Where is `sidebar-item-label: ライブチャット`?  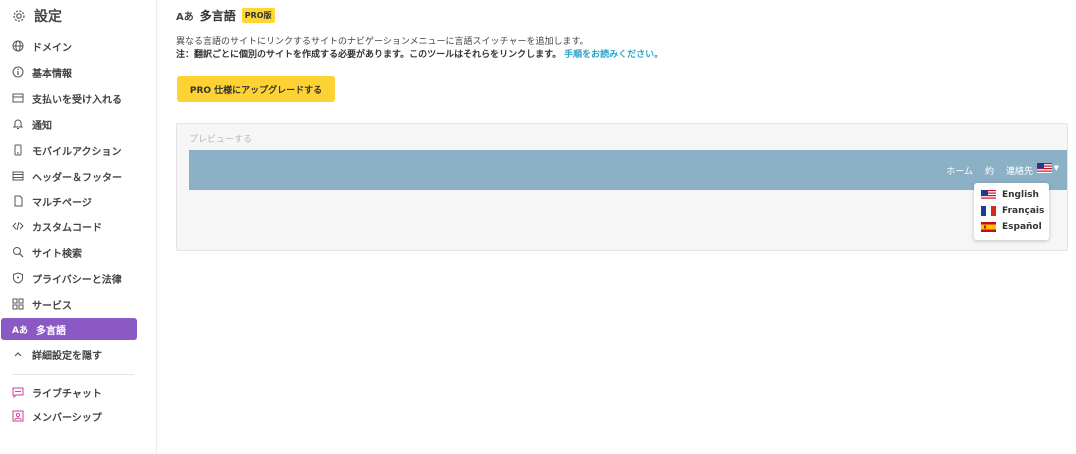
sidebar-item-label: ライブチャット is located at coordinates (67, 394).